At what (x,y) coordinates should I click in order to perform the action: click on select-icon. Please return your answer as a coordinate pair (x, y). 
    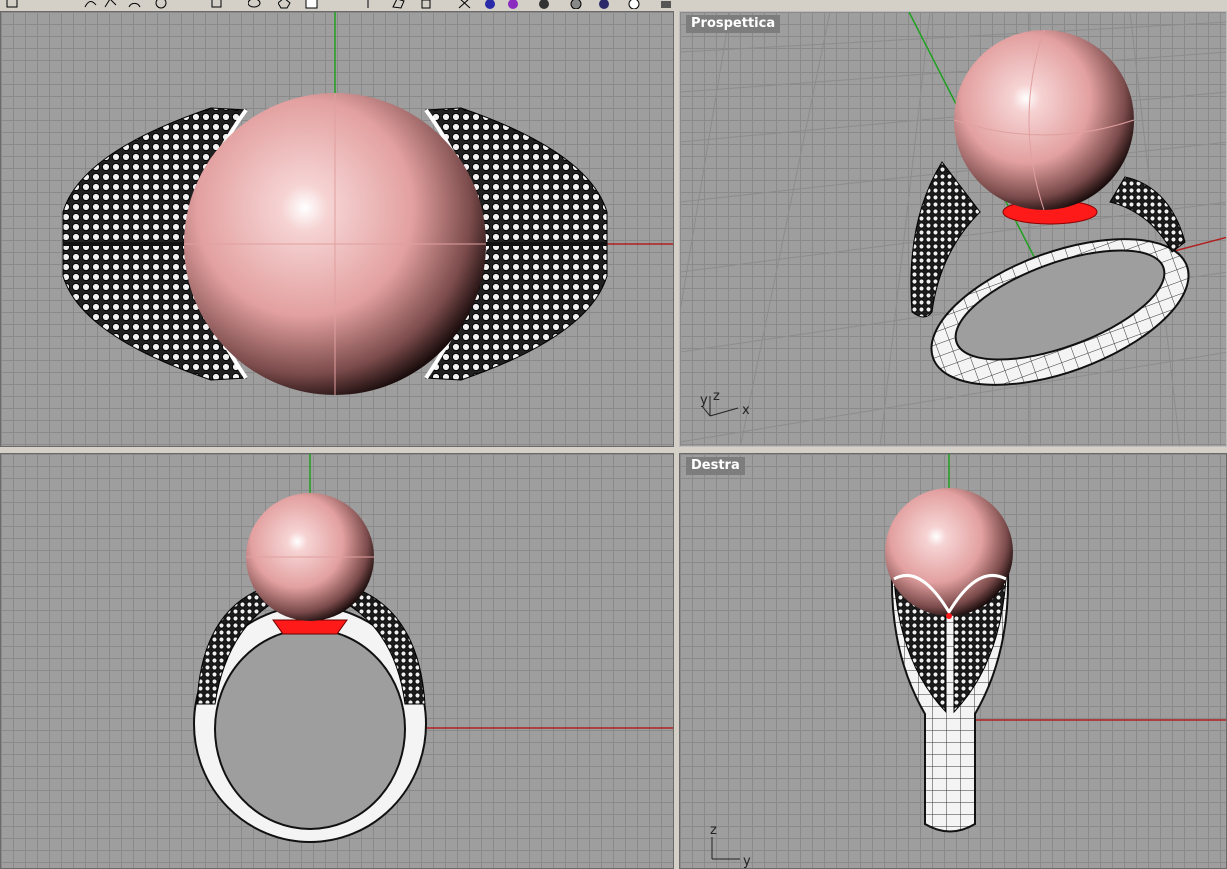
    Looking at the image, I should click on (12, 4).